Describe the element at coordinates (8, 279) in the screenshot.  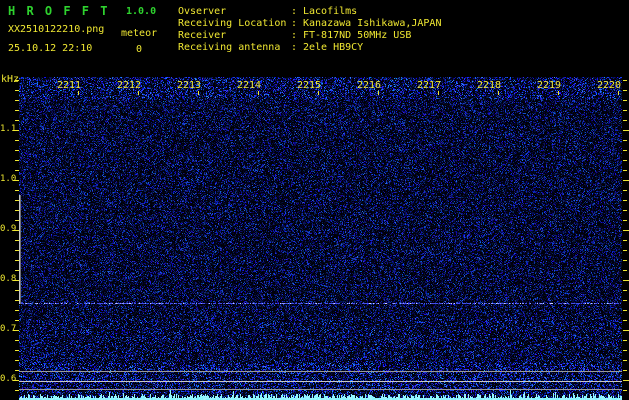
I see `y-axis-tick-label: 0.8` at that location.